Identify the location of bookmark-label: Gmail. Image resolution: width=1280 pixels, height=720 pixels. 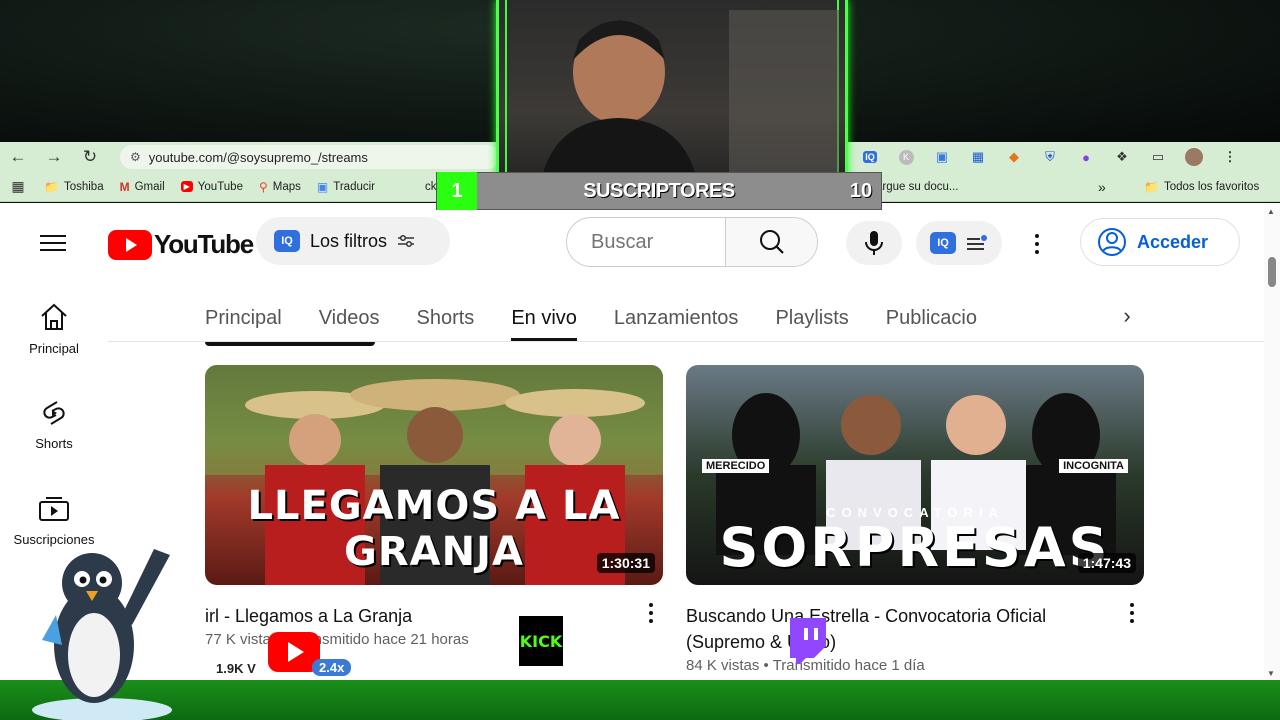
(149, 186).